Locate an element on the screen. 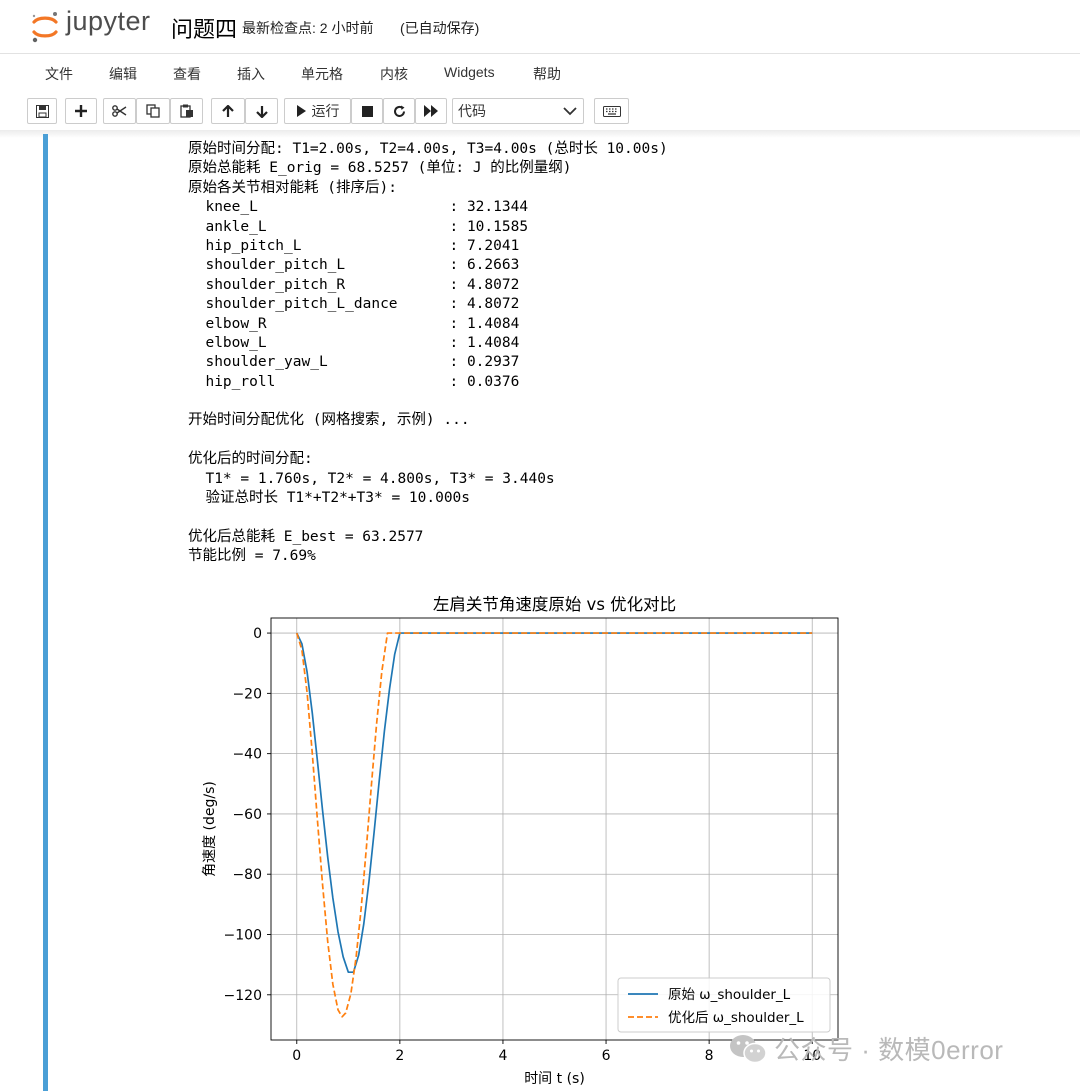  restart-button is located at coordinates (399, 111).